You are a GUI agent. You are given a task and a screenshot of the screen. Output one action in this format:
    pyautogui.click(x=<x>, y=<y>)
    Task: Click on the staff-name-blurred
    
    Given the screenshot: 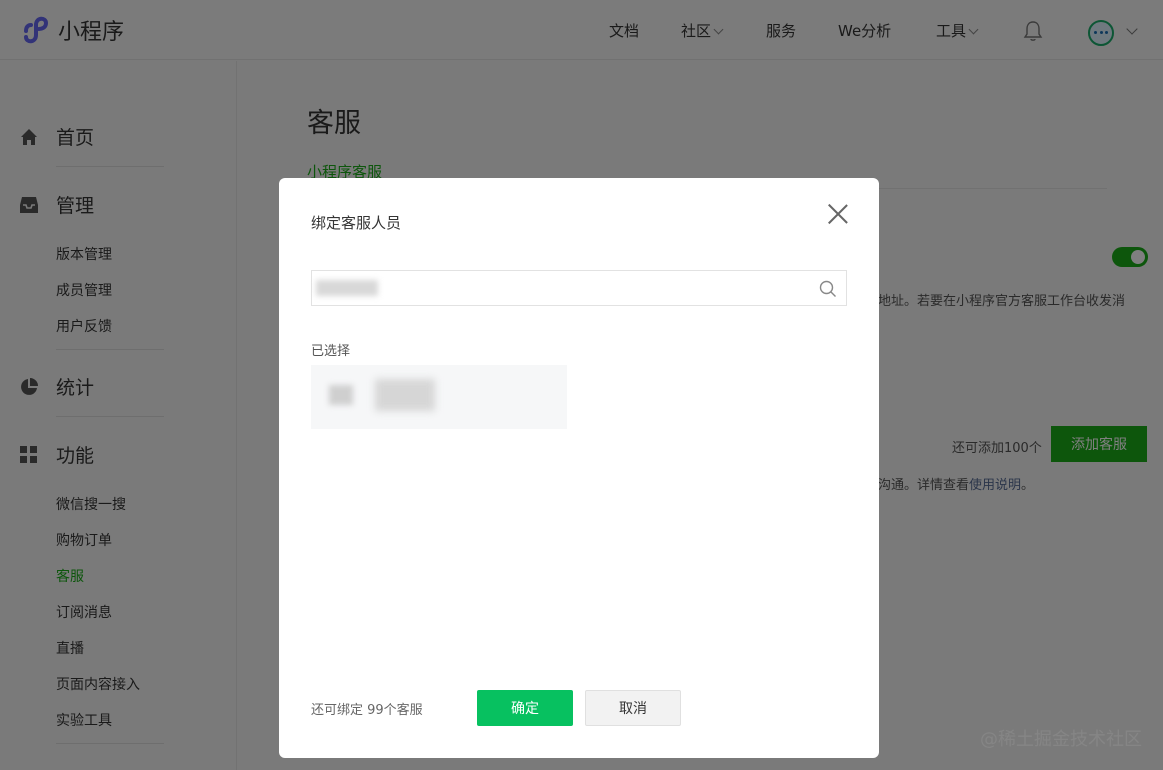 What is the action you would take?
    pyautogui.click(x=405, y=395)
    